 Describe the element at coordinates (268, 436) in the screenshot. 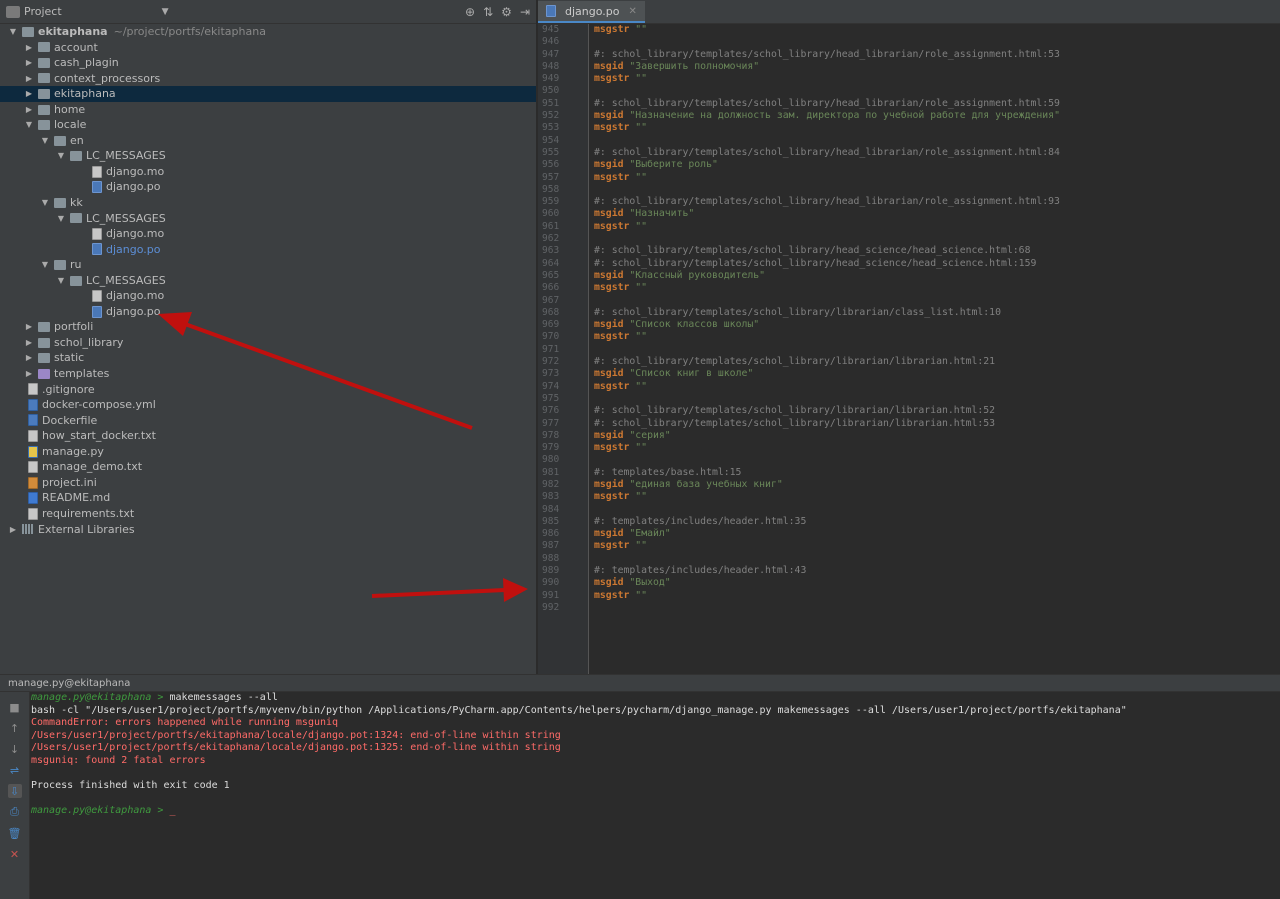

I see `tree-item: how_start_docker.txt` at that location.